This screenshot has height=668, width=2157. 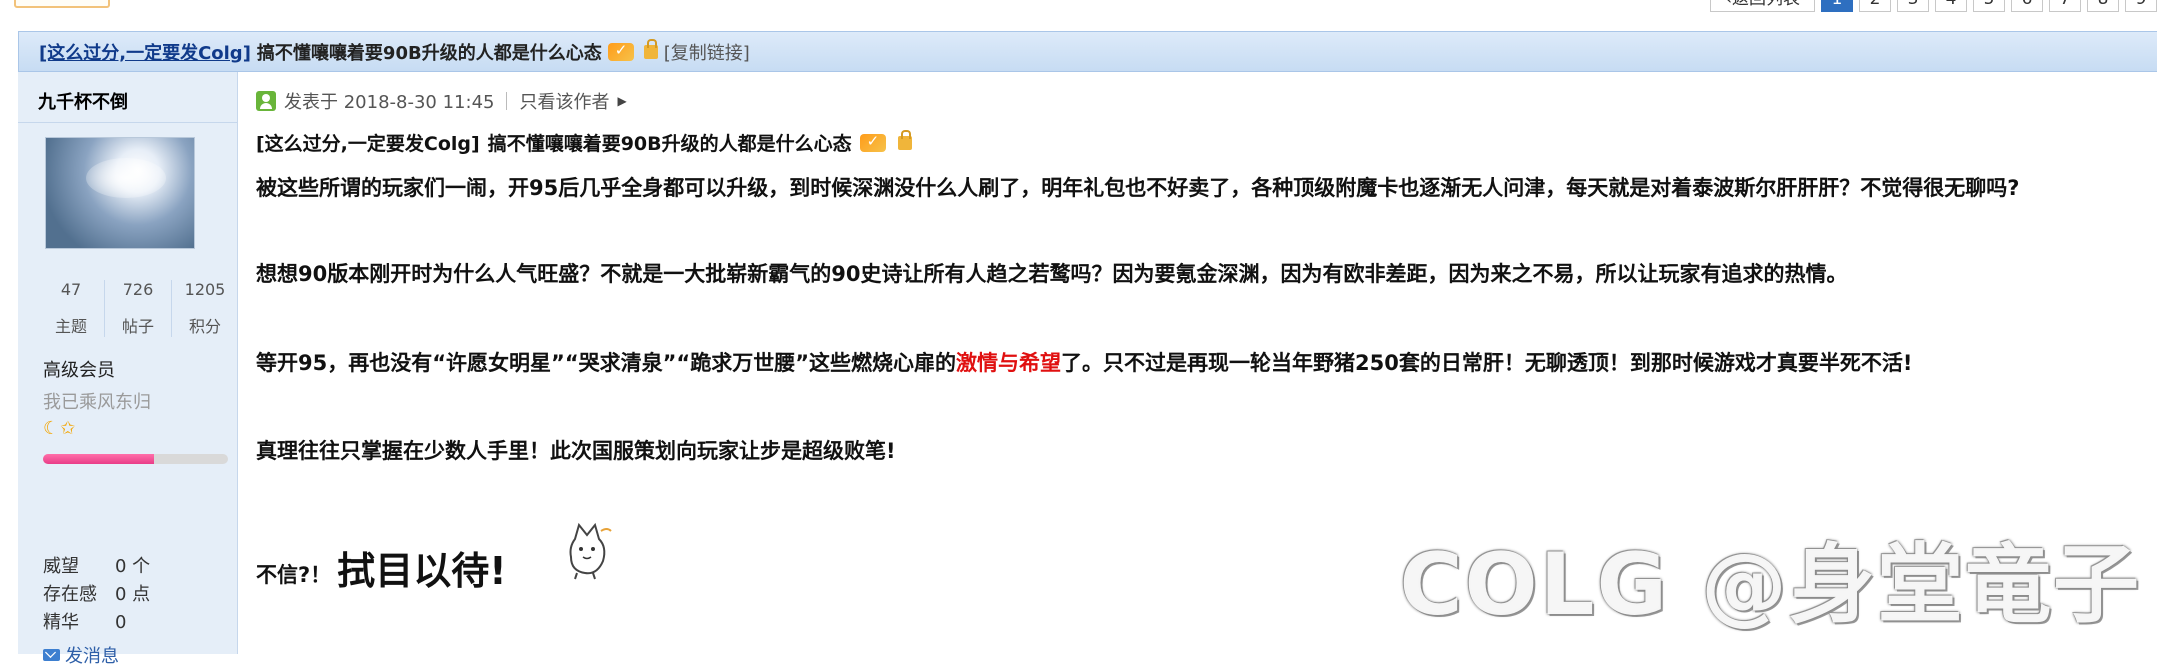 I want to click on page-9: 9, so click(x=2141, y=6).